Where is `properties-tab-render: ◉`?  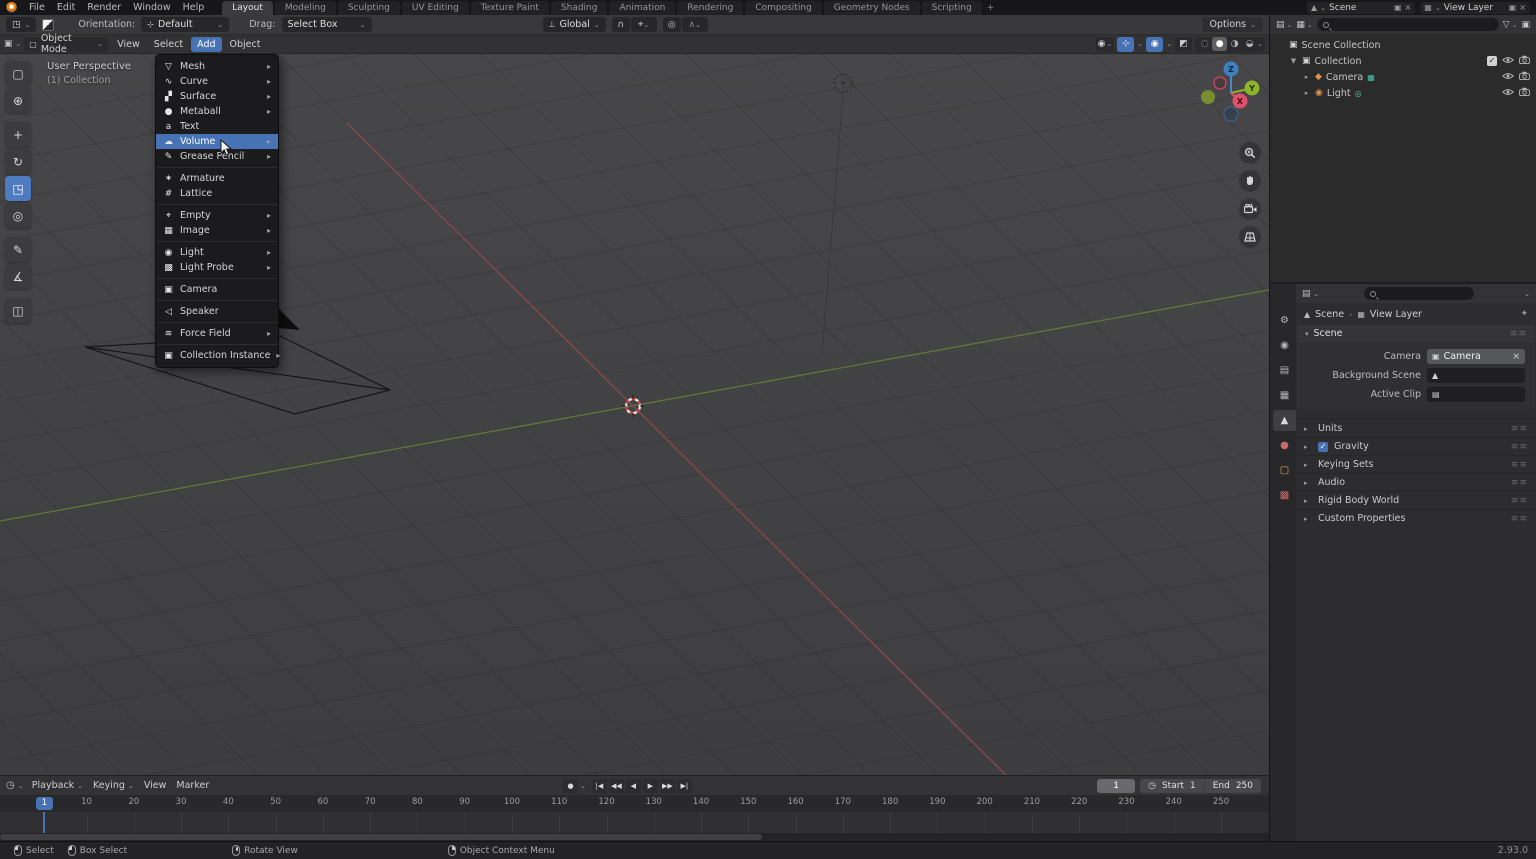 properties-tab-render: ◉ is located at coordinates (1284, 345).